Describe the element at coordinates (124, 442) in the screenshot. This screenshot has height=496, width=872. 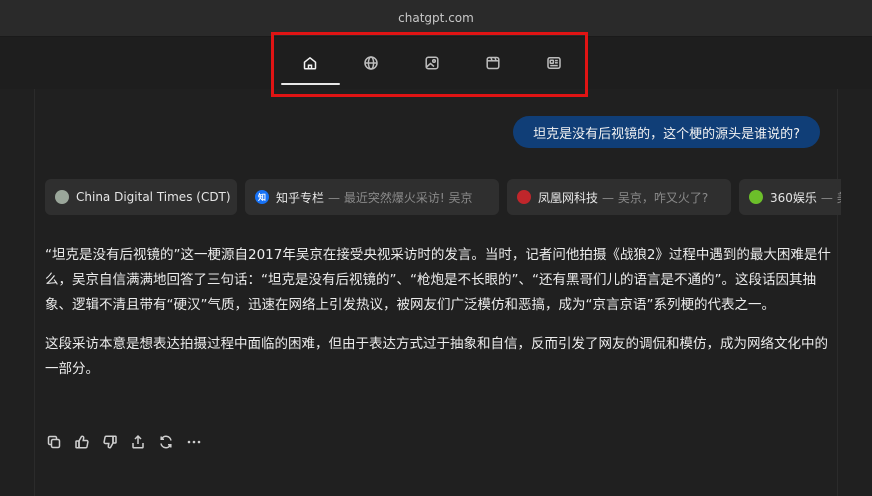
I see `message-actions` at that location.